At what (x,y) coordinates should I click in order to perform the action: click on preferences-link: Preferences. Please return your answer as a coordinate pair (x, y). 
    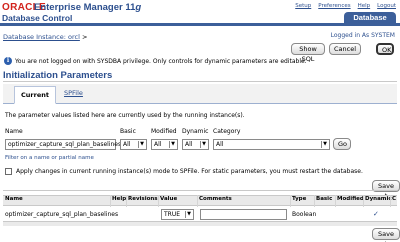
    Looking at the image, I should click on (334, 6).